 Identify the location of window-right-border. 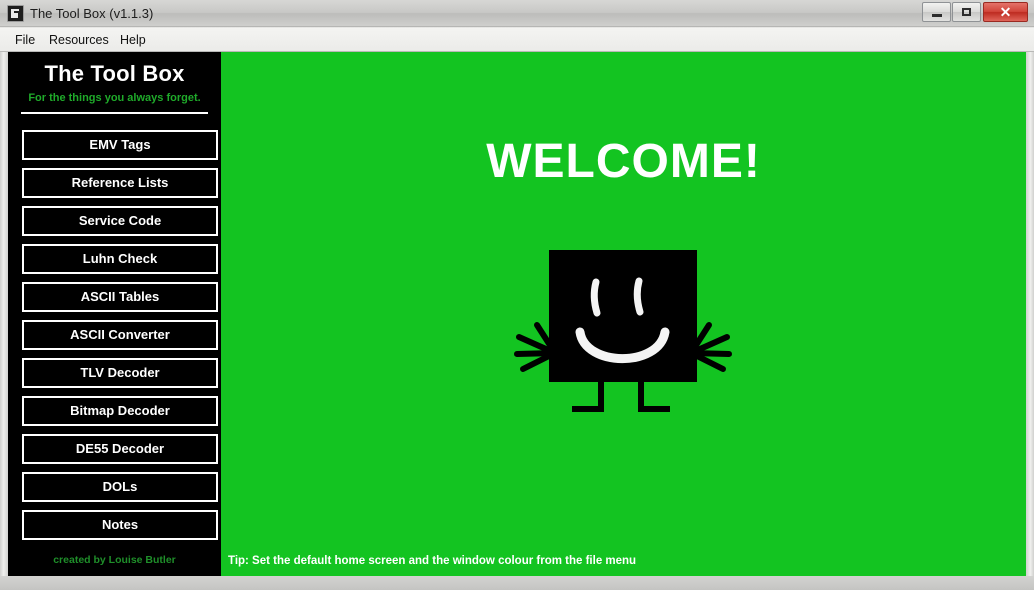
(1030, 314).